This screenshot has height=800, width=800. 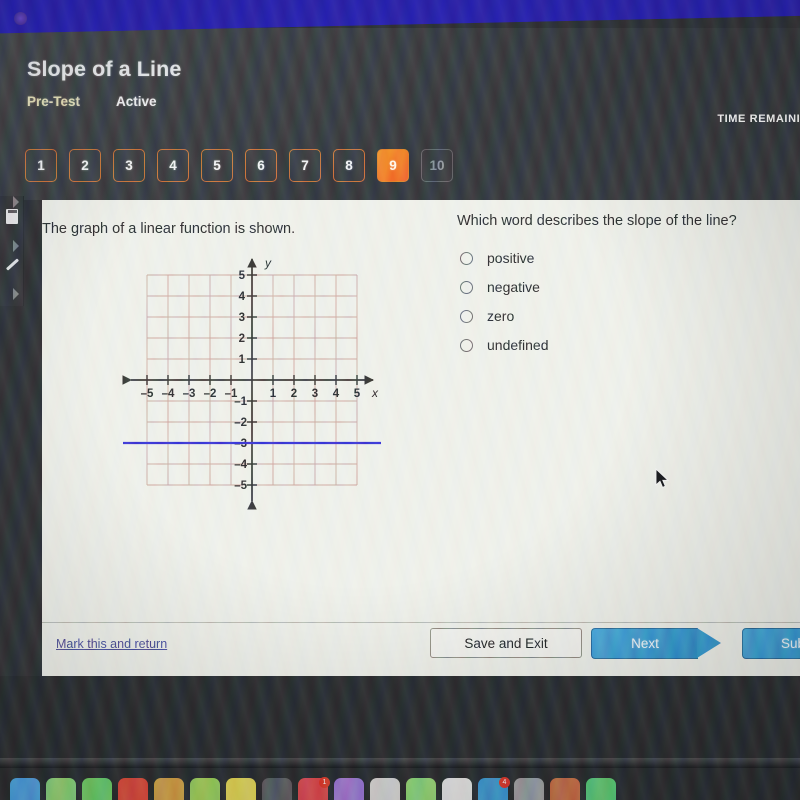 I want to click on question-nav-item-9: 9, so click(x=393, y=165).